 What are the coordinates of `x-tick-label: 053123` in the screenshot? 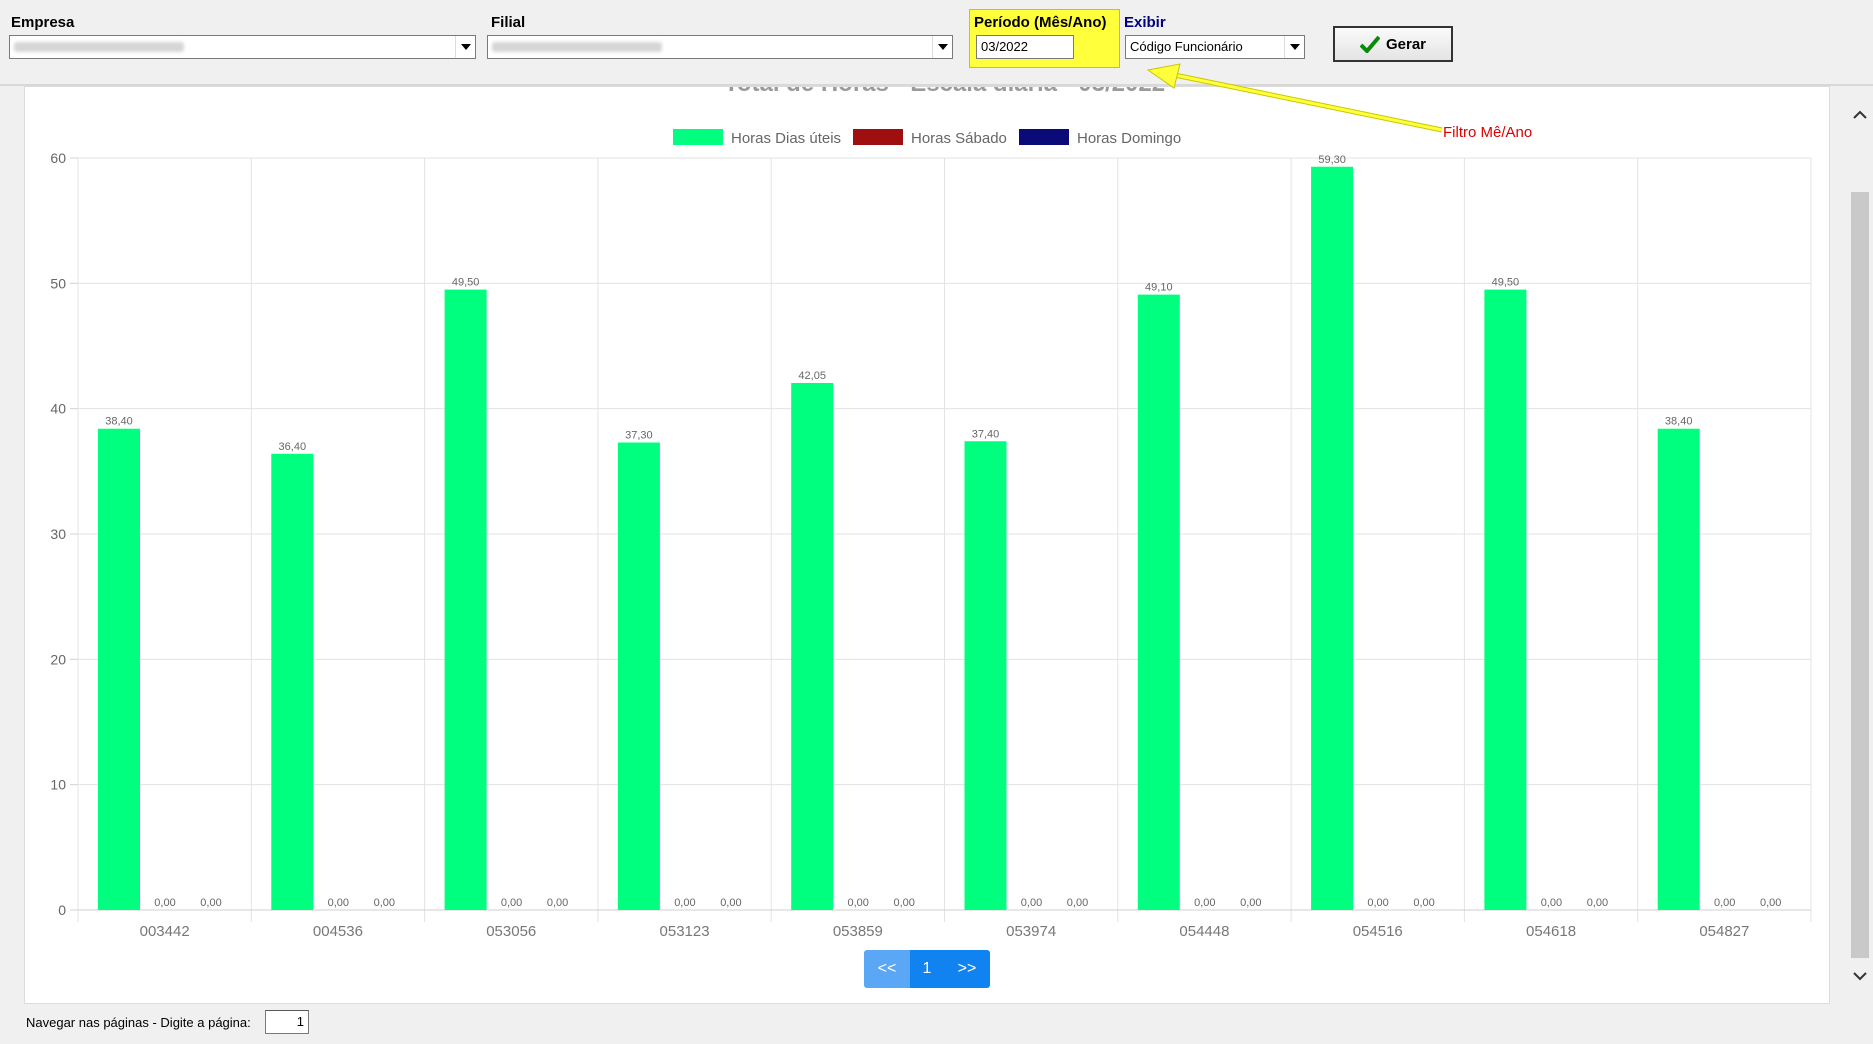 It's located at (685, 931).